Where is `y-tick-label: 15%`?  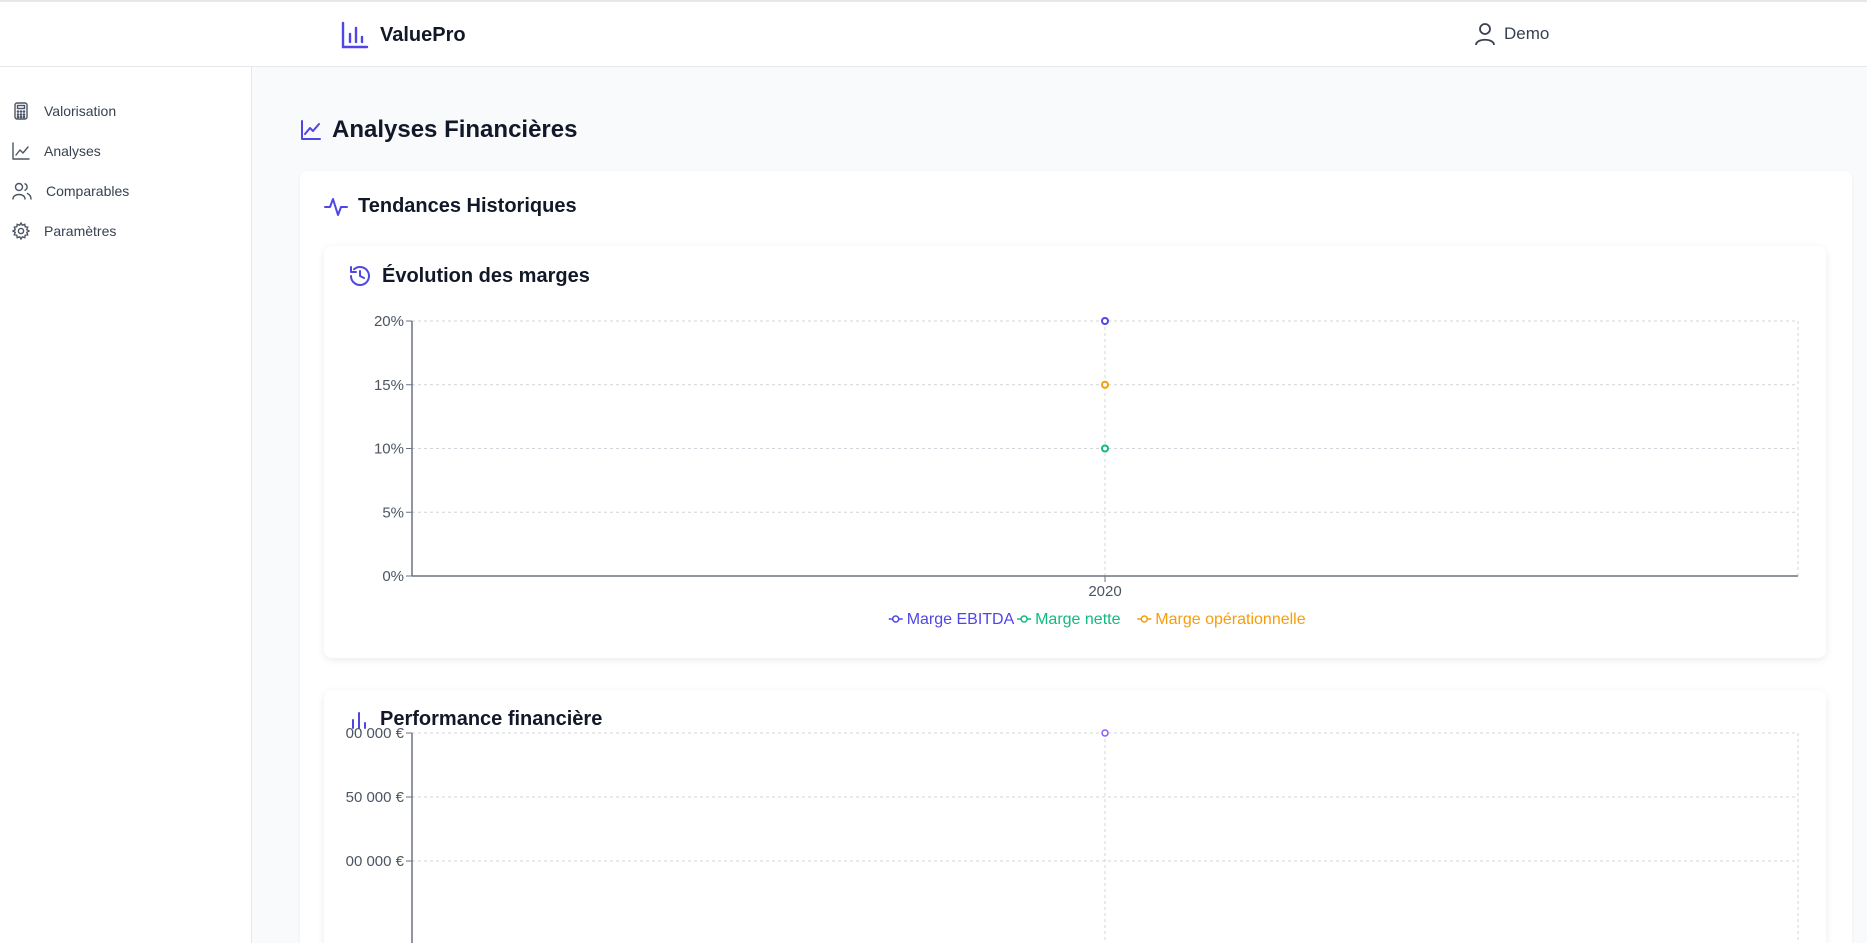
y-tick-label: 15% is located at coordinates (389, 385).